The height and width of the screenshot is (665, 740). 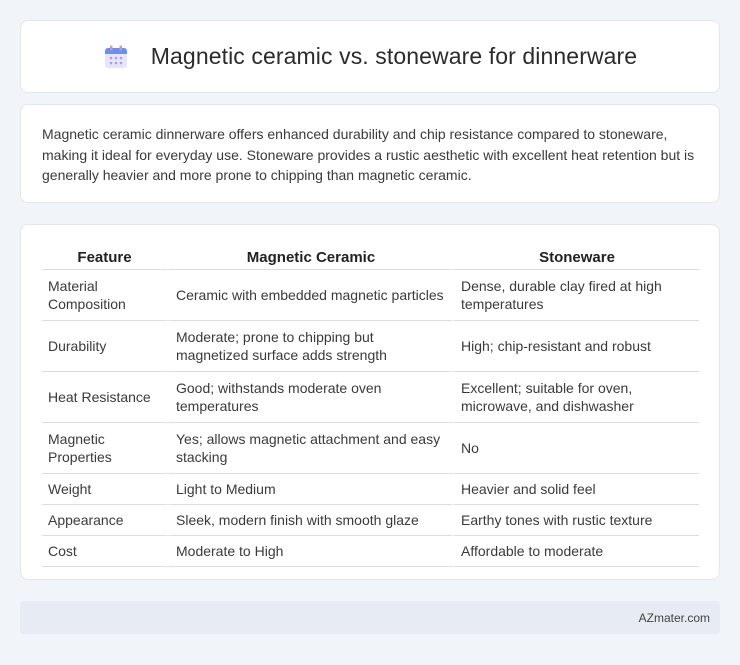 What do you see at coordinates (104, 295) in the screenshot?
I see `feature-cell: Material Composition` at bounding box center [104, 295].